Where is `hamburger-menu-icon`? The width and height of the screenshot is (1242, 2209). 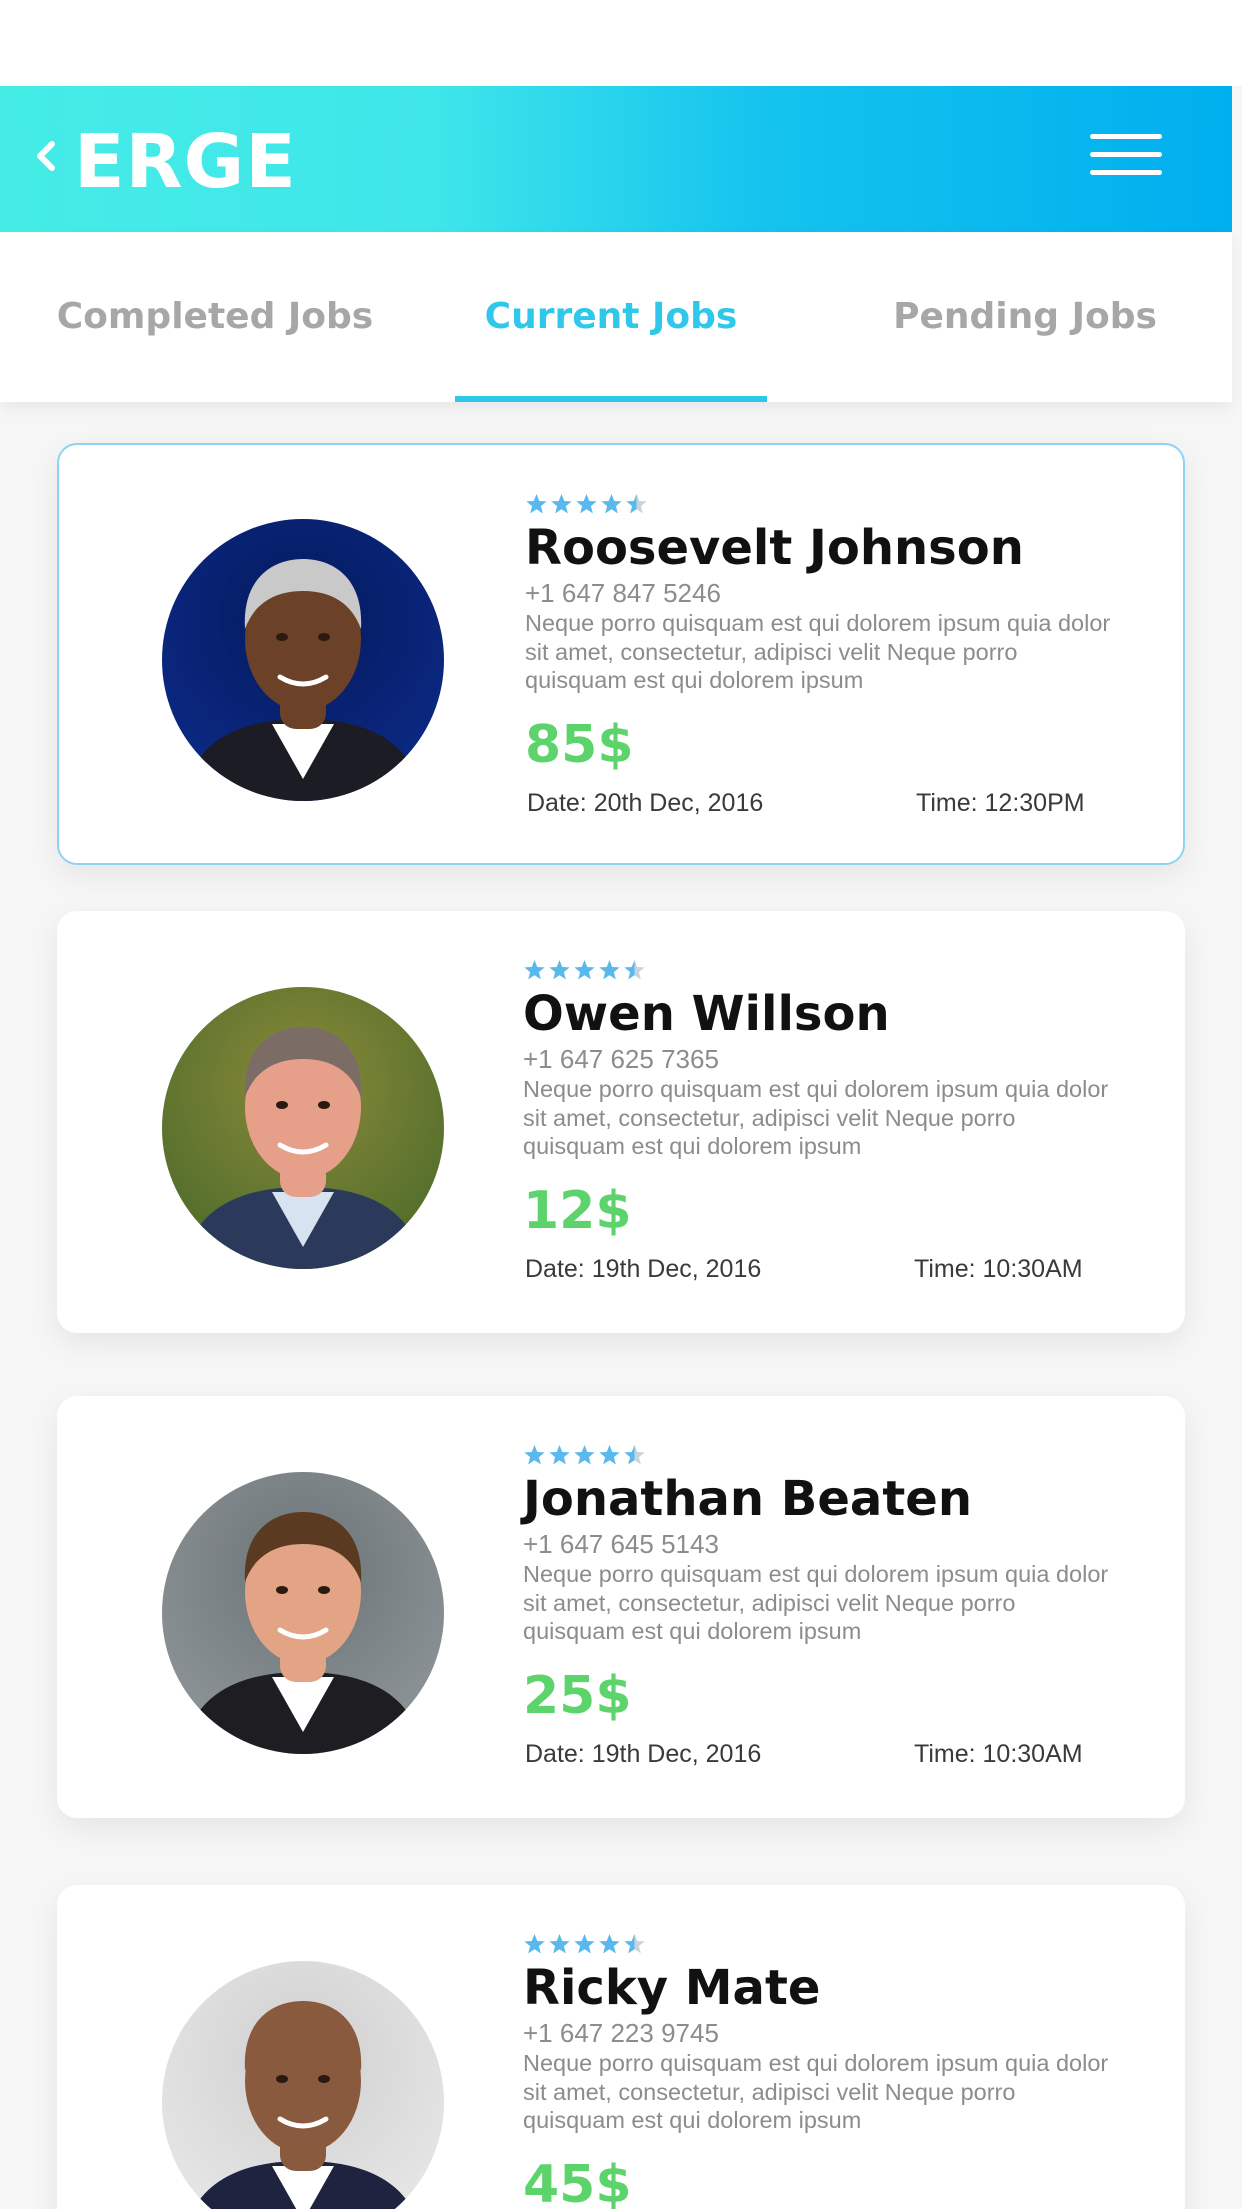
hamburger-menu-icon is located at coordinates (1126, 156).